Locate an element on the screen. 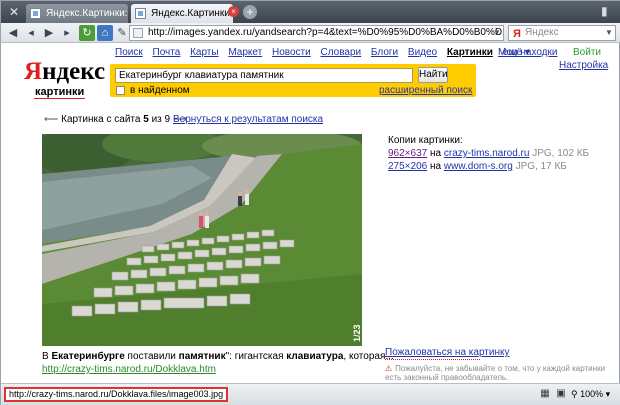  search-in-results-checkbox is located at coordinates (120, 90).